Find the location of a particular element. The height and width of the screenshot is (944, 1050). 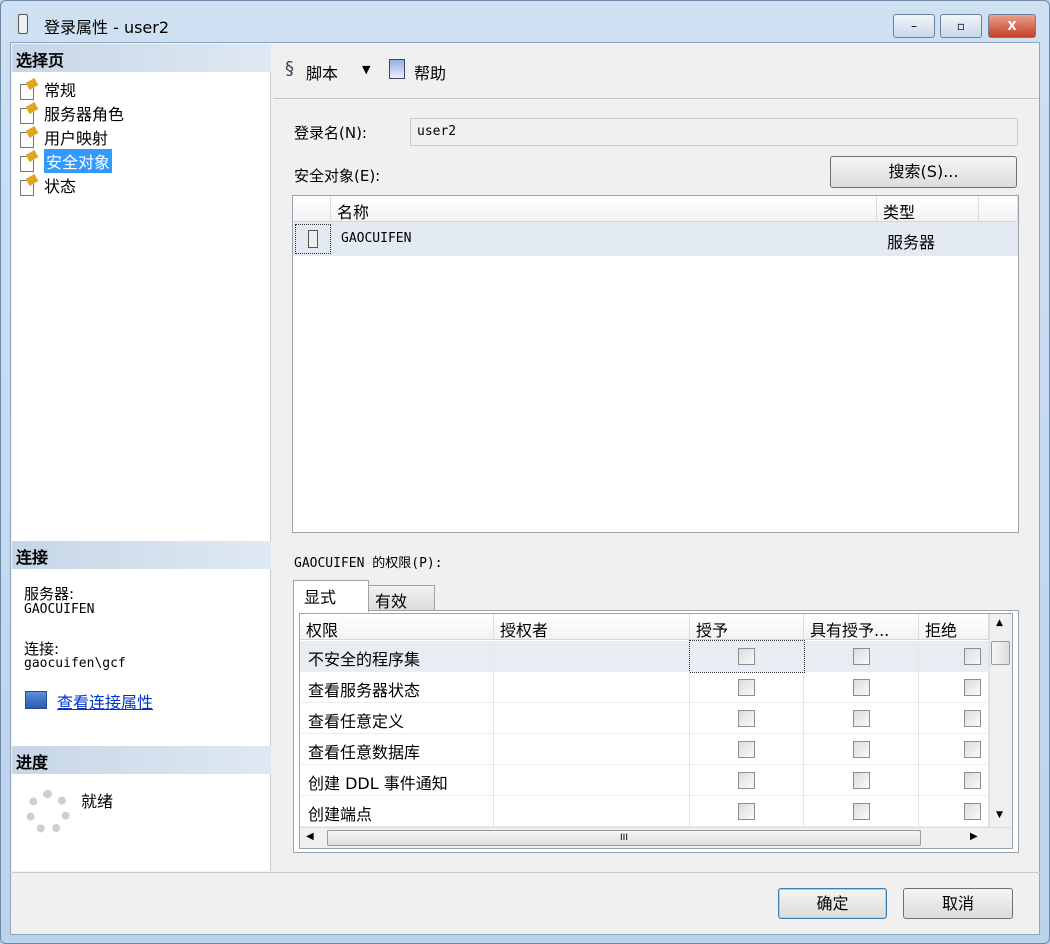

scroll-up-icon: ▲ is located at coordinates (999, 623).